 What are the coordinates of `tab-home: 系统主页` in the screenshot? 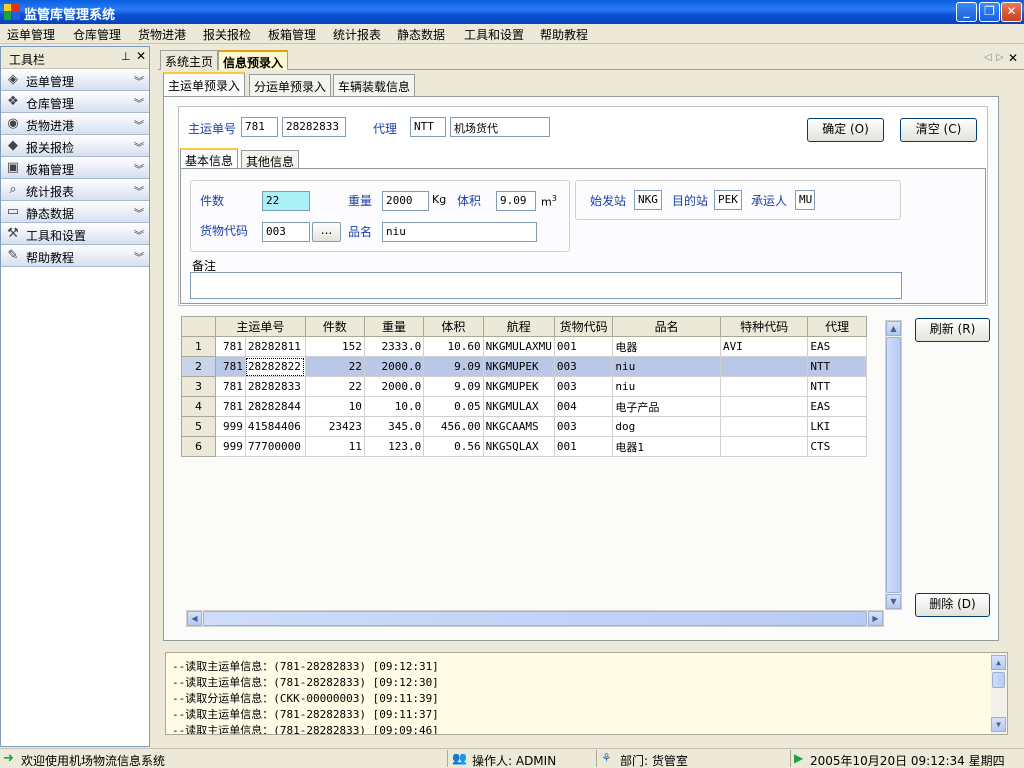 It's located at (189, 60).